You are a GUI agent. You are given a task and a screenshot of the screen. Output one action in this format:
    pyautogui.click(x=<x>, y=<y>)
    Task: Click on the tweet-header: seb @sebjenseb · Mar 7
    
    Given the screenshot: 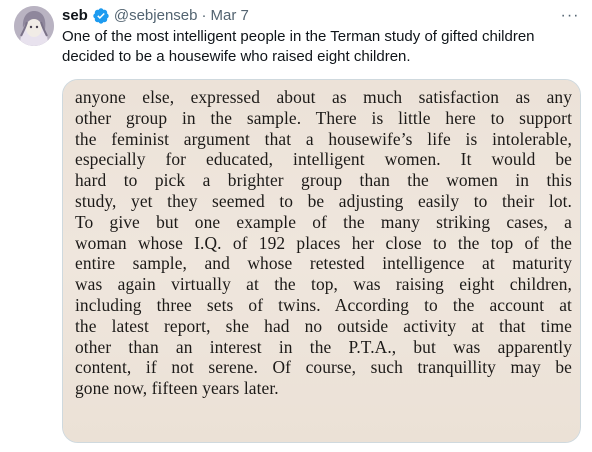 What is the action you would take?
    pyautogui.click(x=155, y=16)
    